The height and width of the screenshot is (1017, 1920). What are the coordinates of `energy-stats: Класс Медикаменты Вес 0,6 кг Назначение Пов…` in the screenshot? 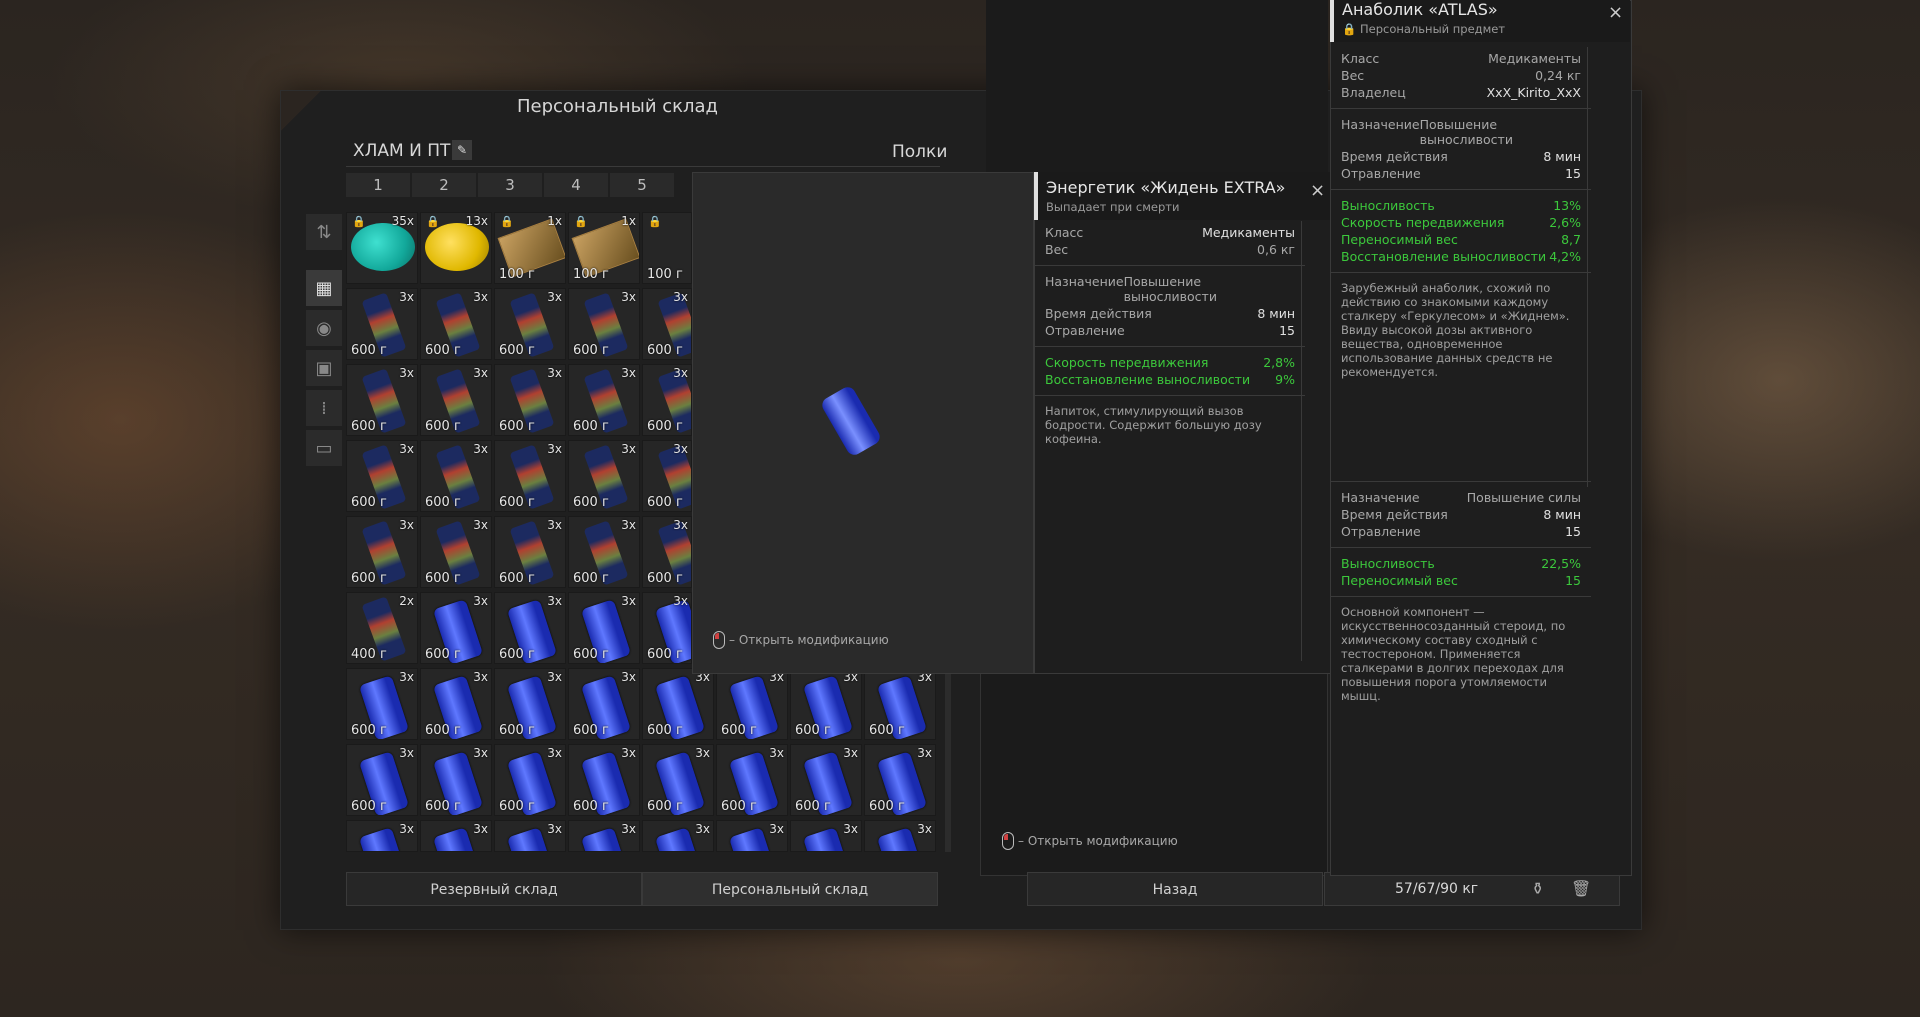 It's located at (1170, 335).